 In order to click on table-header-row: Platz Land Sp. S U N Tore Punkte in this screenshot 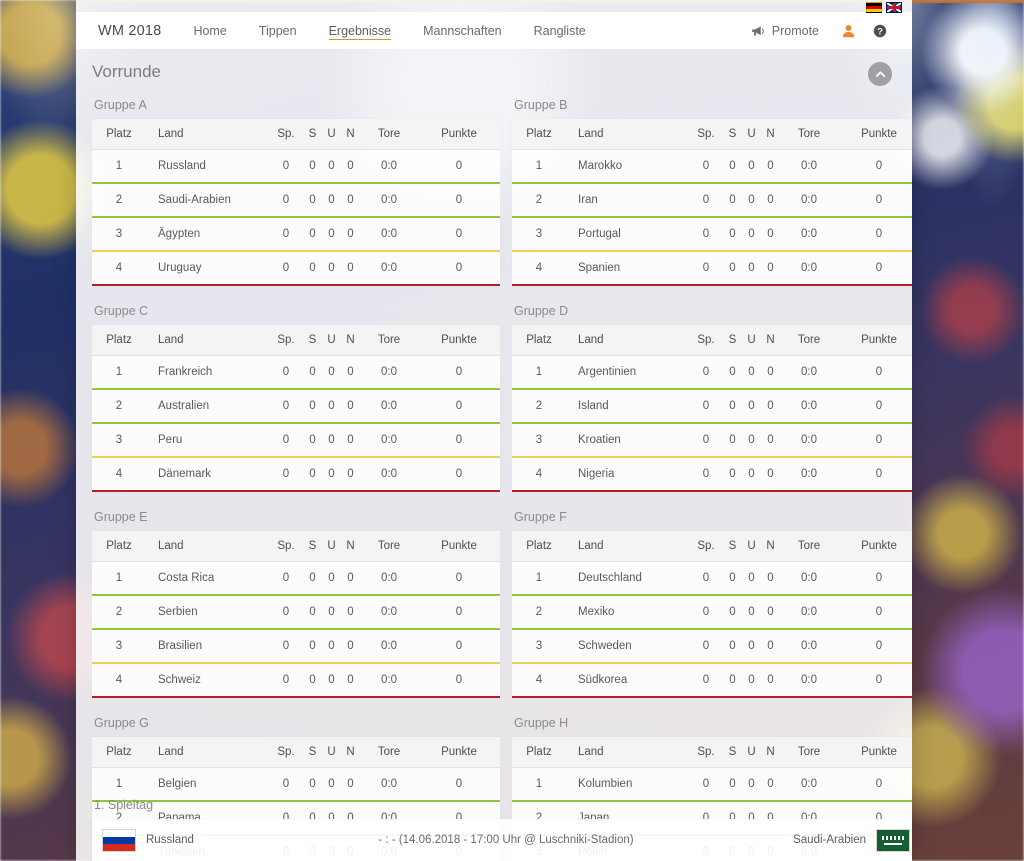, I will do `click(712, 752)`.